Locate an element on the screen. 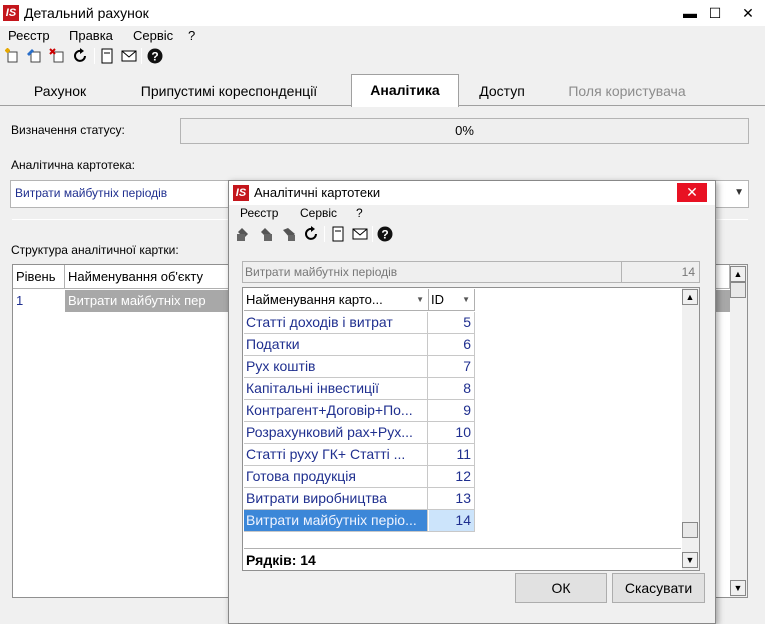 Image resolution: width=765 pixels, height=624 pixels. card-name-cell: Готова продукція is located at coordinates (336, 476).